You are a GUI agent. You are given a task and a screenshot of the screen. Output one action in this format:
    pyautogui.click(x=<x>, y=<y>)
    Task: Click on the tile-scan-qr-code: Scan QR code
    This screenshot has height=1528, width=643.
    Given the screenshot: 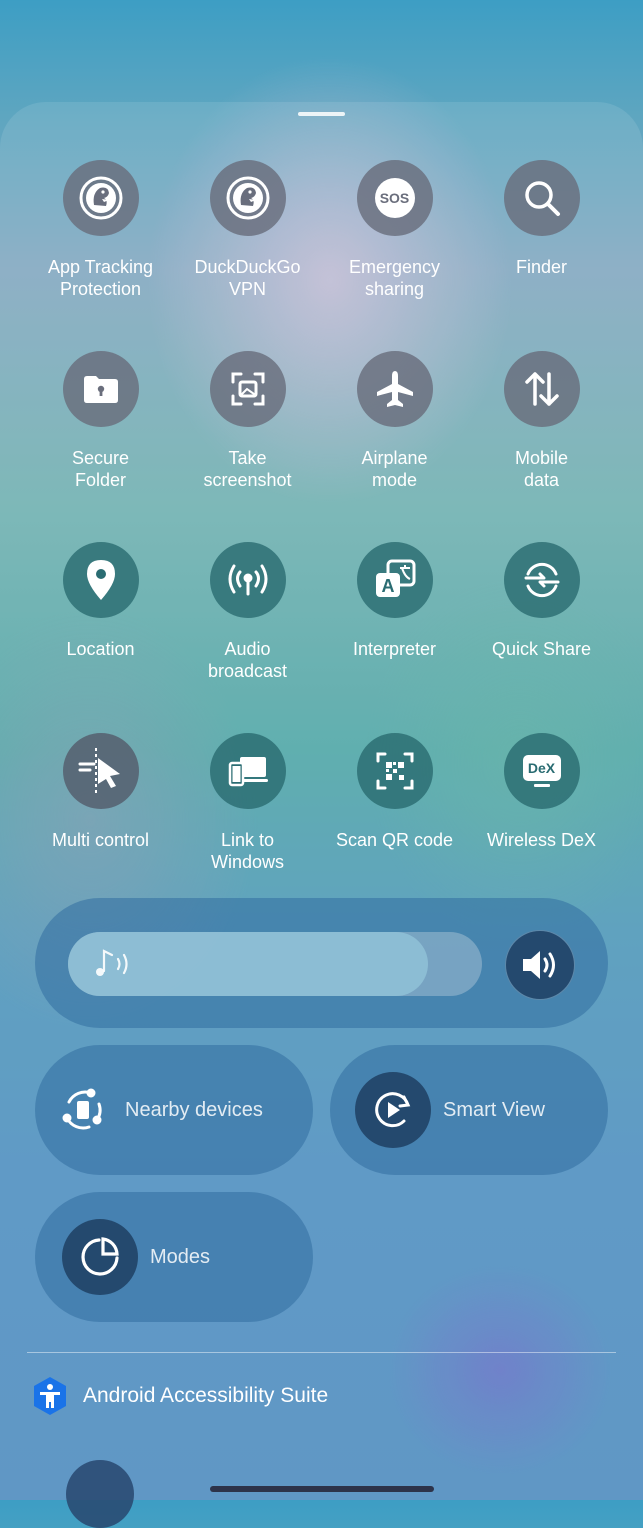 What is the action you would take?
    pyautogui.click(x=394, y=792)
    